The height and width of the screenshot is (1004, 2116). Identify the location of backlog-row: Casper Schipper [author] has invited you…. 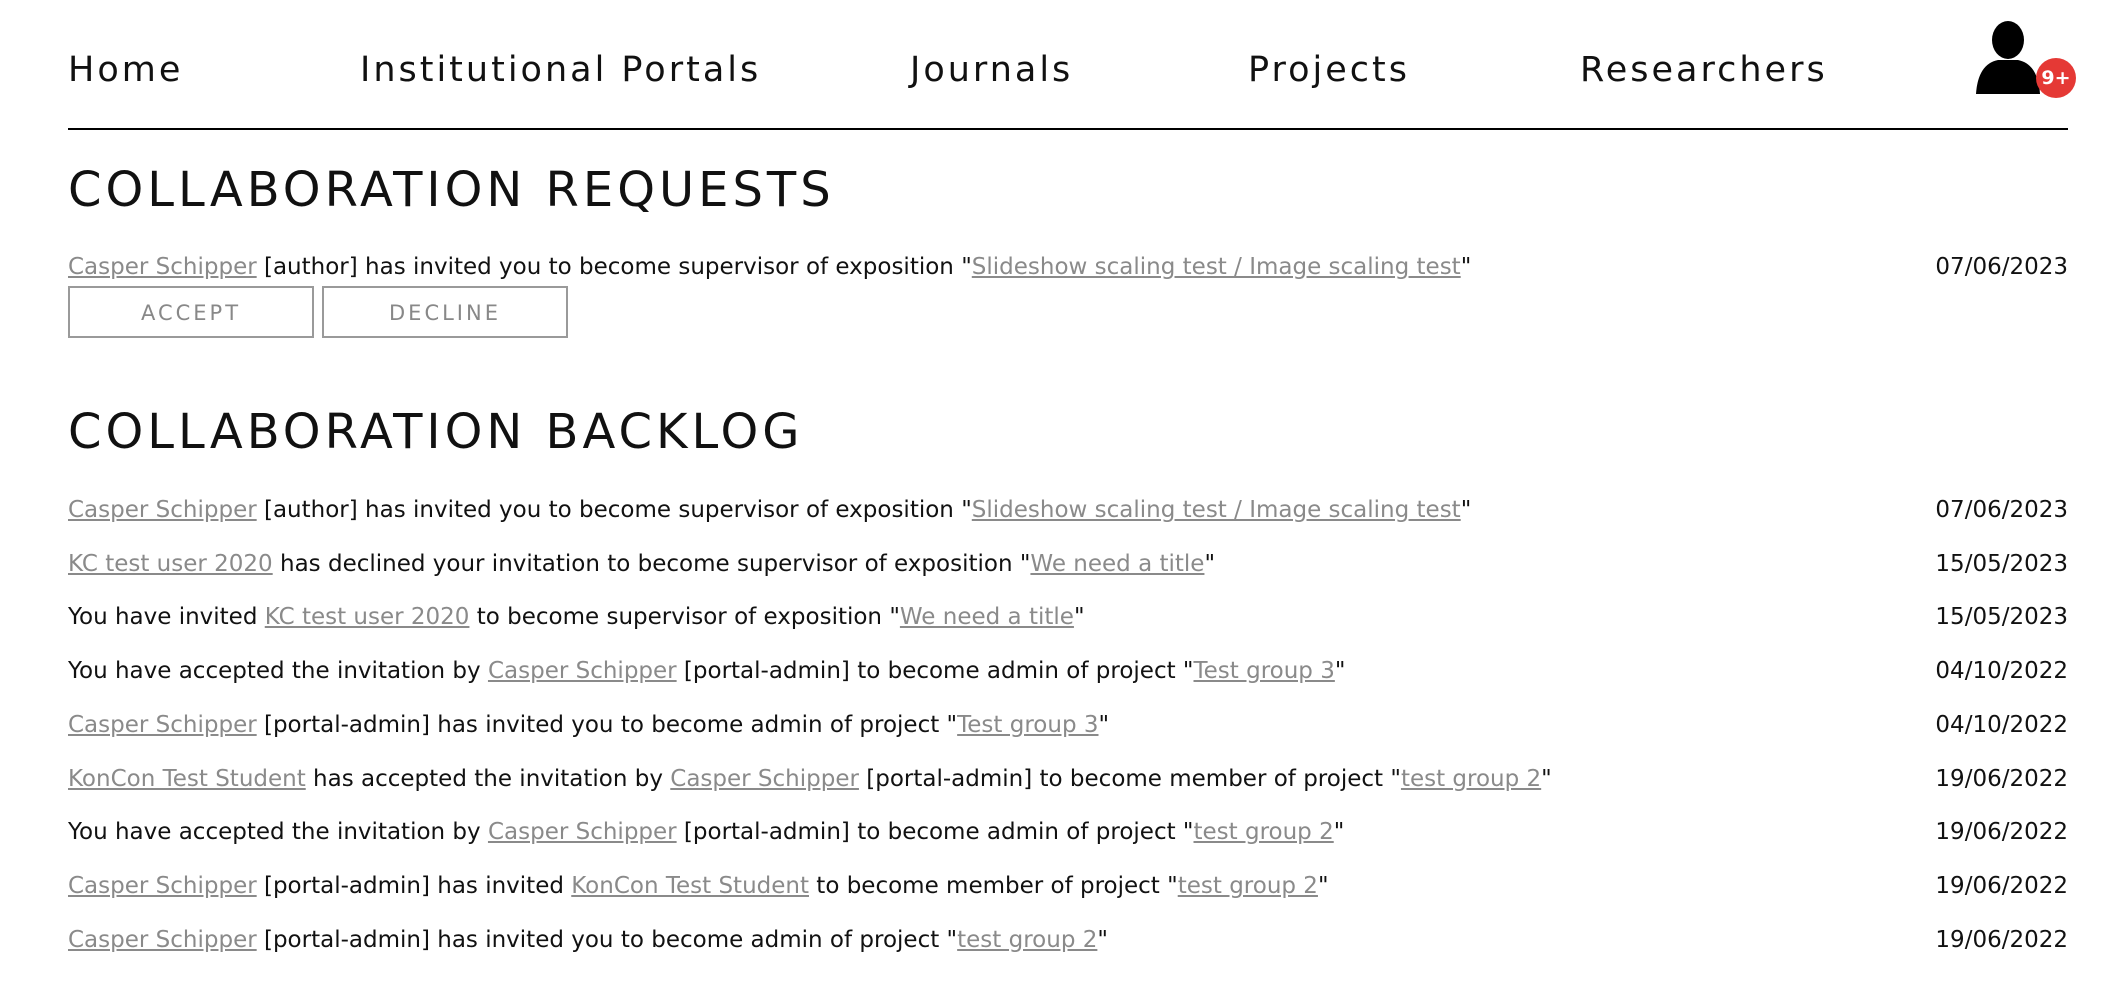
(1068, 510).